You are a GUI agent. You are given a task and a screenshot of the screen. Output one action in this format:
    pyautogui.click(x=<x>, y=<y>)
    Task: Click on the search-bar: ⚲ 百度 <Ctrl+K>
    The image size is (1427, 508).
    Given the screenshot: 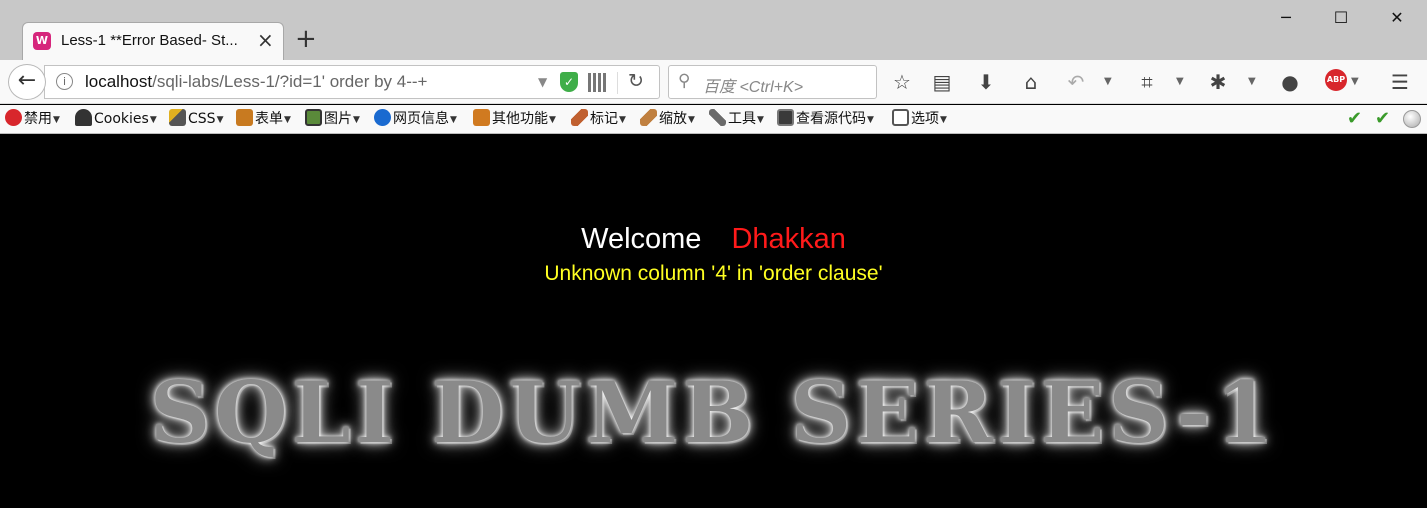 What is the action you would take?
    pyautogui.click(x=772, y=82)
    